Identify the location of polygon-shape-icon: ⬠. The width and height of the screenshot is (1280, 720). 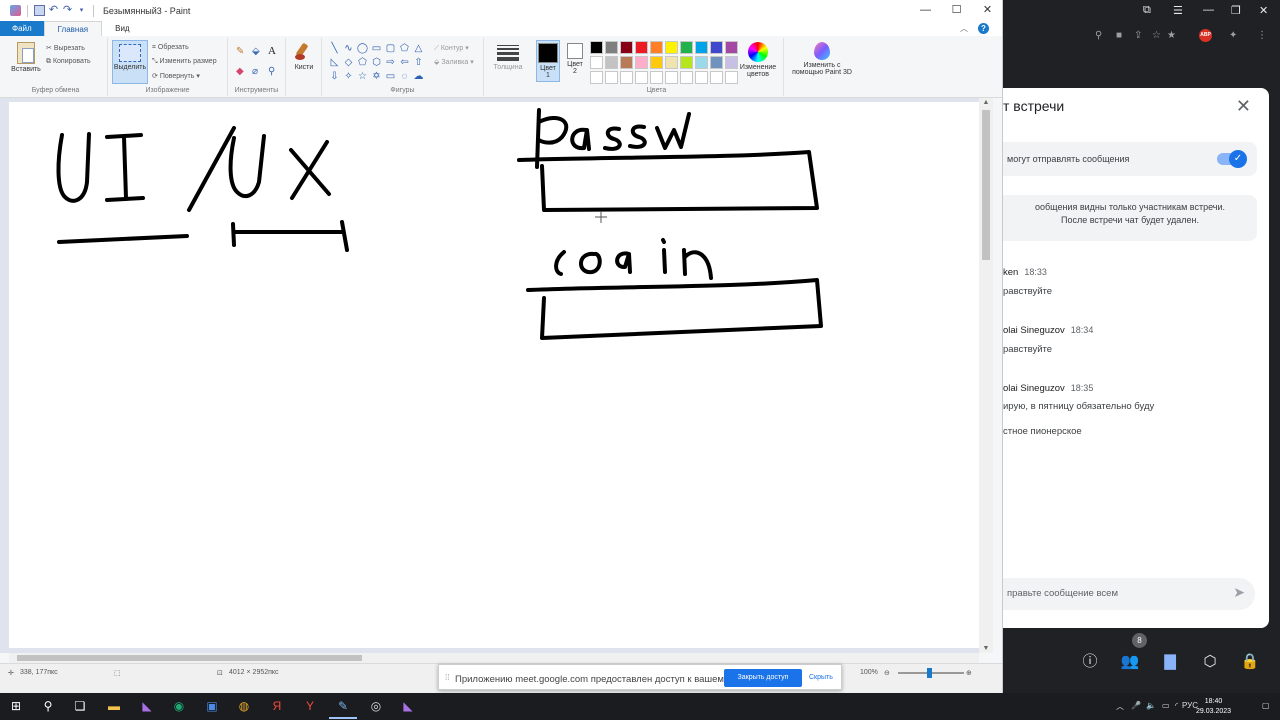
(404, 48).